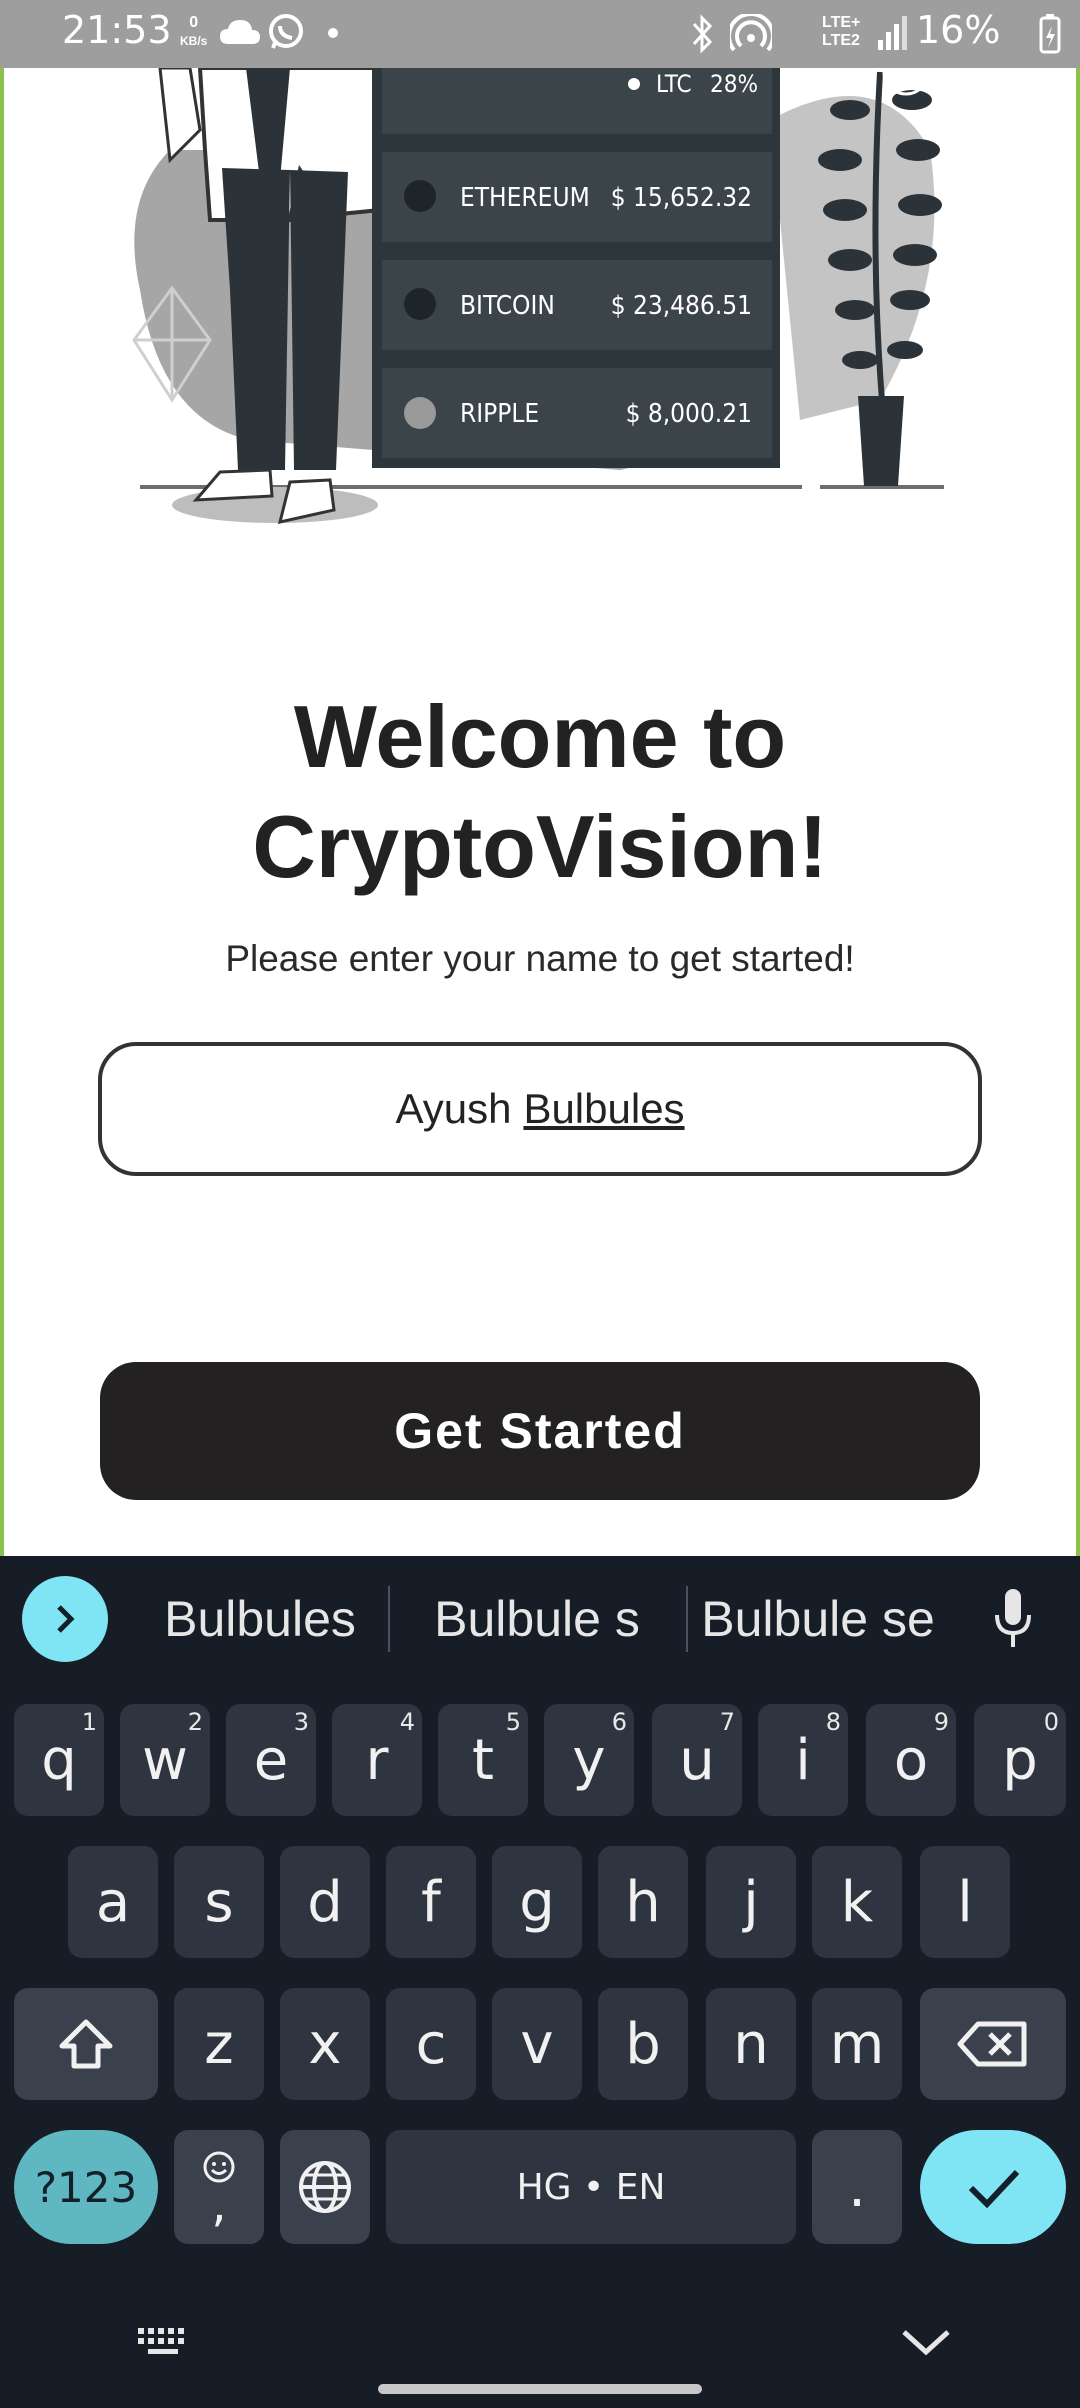  What do you see at coordinates (681, 198) in the screenshot?
I see `row-ethereum-value: $ 15,652.32` at bounding box center [681, 198].